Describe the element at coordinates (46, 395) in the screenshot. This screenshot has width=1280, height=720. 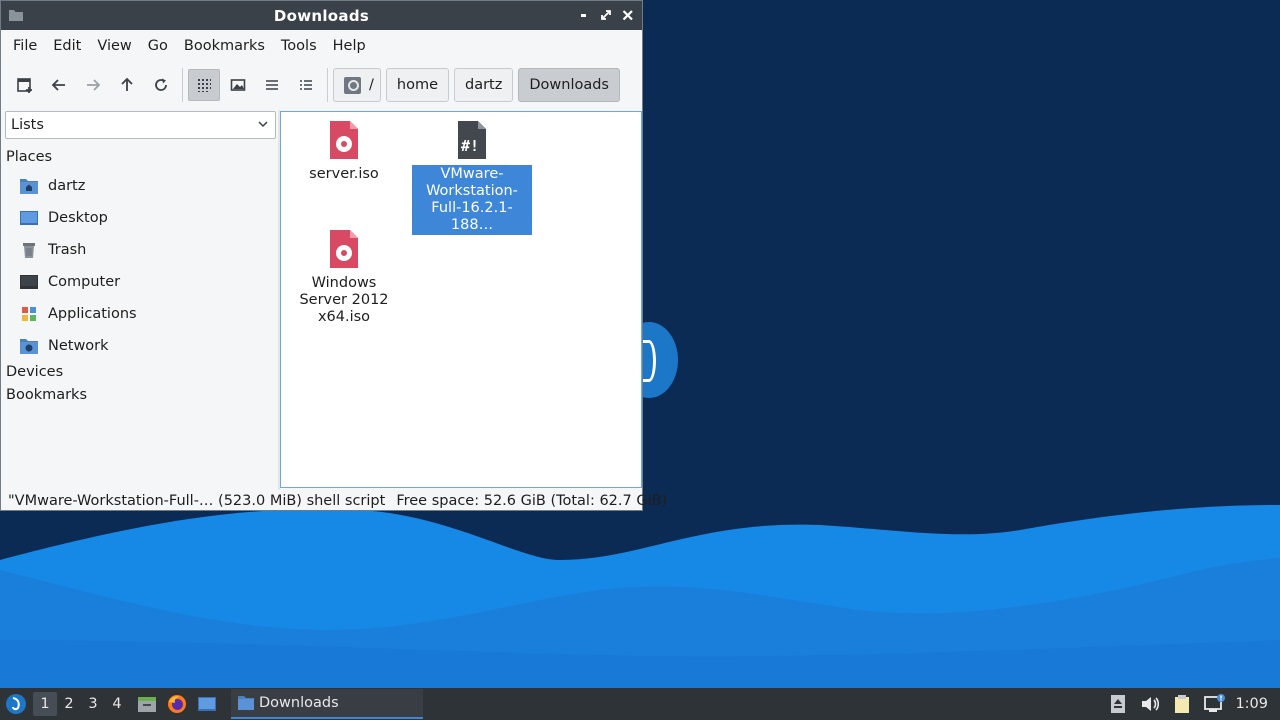
I see `bookmarks-heading: Bookmarks` at that location.